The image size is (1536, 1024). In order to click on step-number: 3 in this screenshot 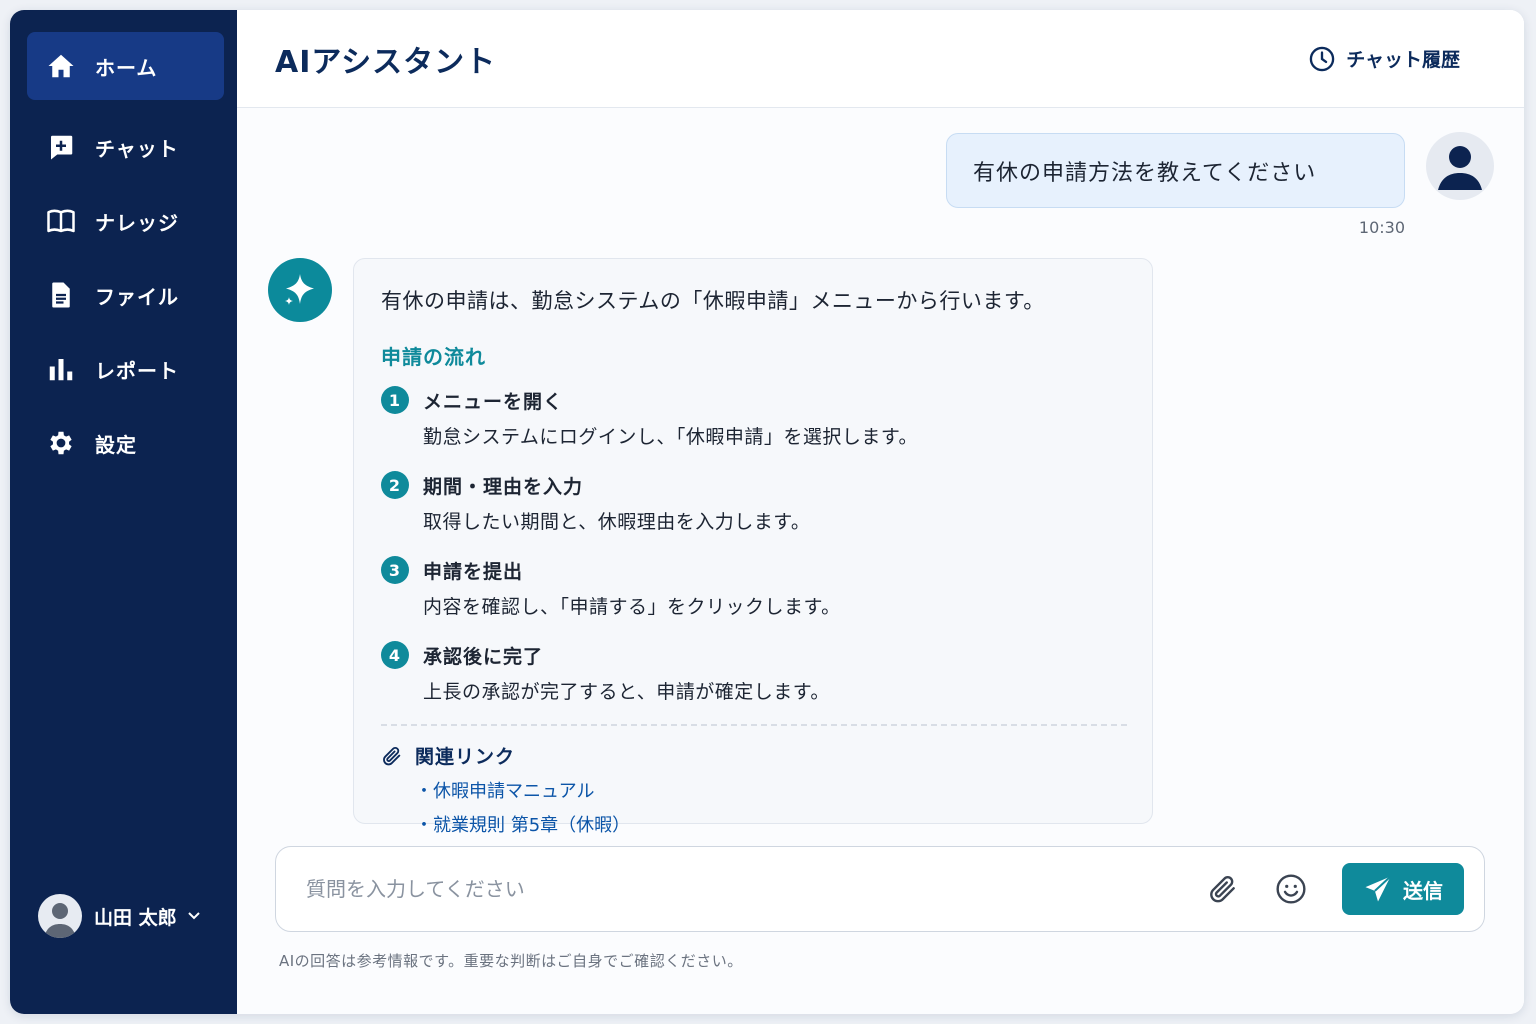, I will do `click(395, 570)`.